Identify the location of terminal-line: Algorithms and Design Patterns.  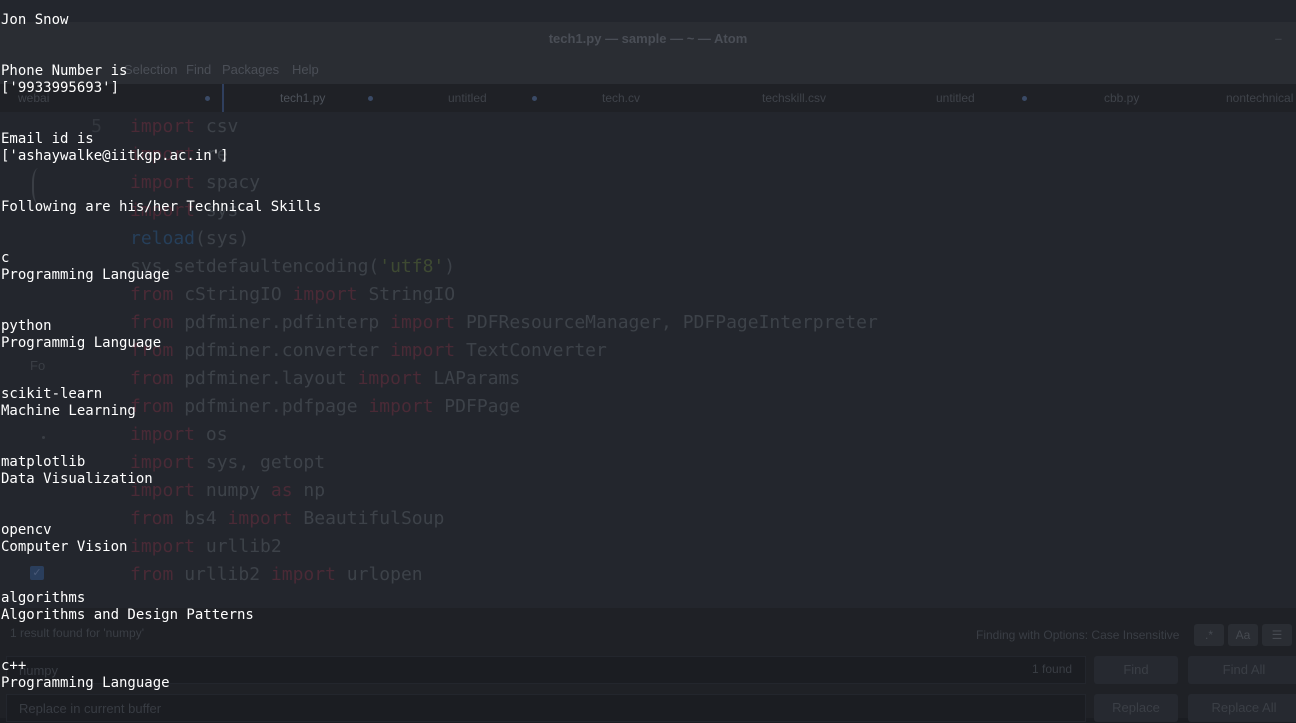
(127, 615).